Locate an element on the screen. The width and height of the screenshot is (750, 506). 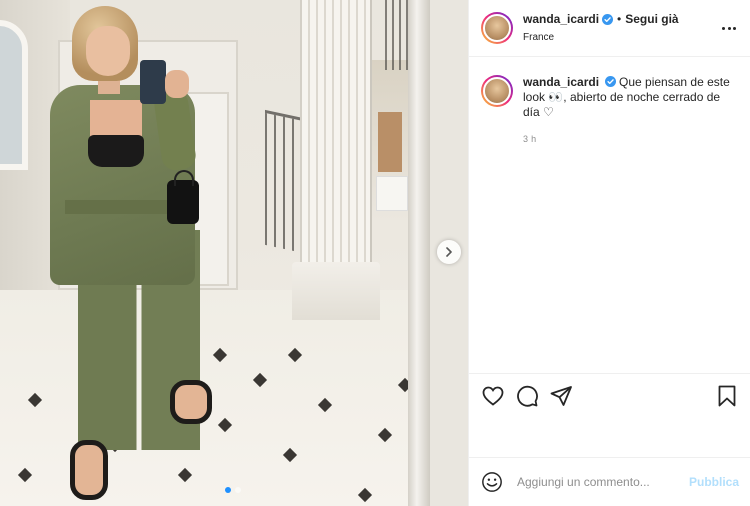
heart-icon is located at coordinates (493, 396).